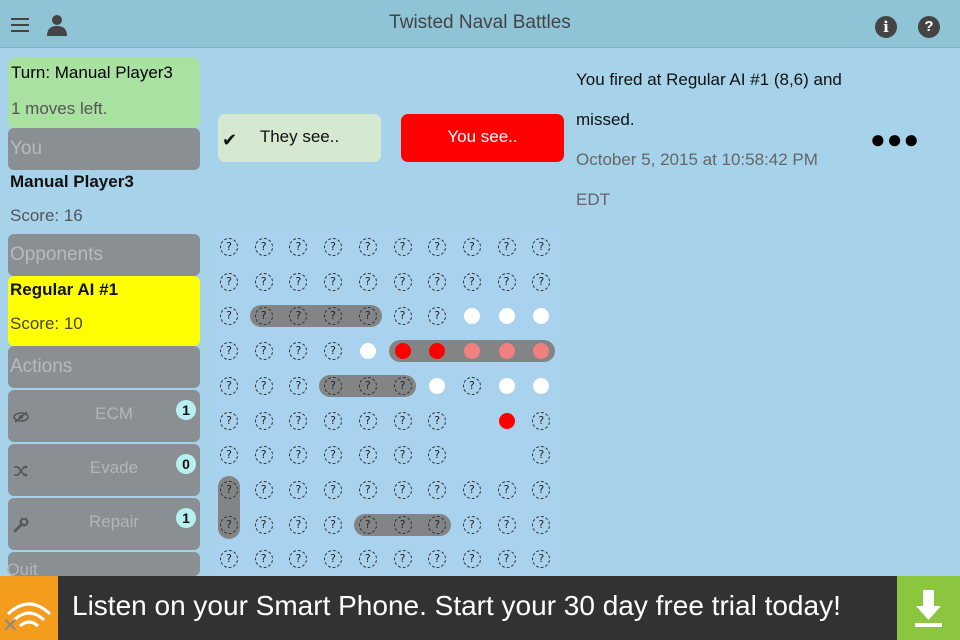  Describe the element at coordinates (482, 138) in the screenshot. I see `you-see-toggle: You see..` at that location.